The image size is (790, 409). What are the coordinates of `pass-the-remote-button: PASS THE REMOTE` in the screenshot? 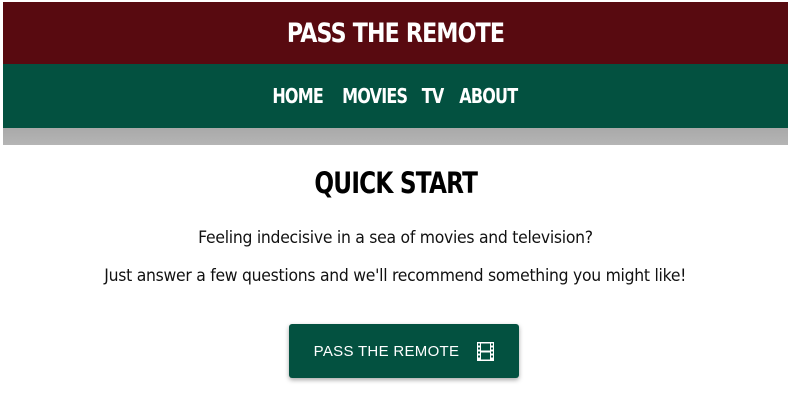 It's located at (404, 351).